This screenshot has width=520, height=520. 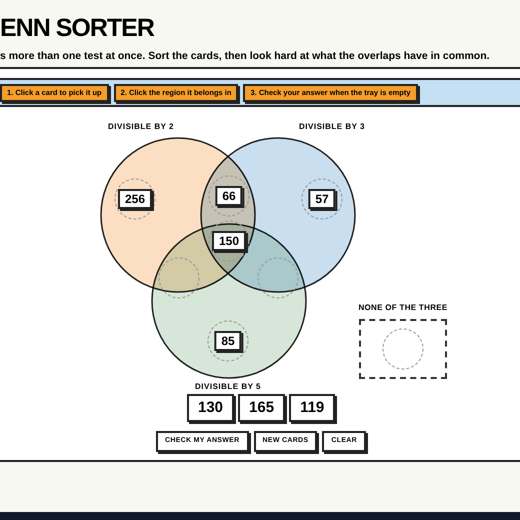 I want to click on number-card: 256, so click(x=135, y=199).